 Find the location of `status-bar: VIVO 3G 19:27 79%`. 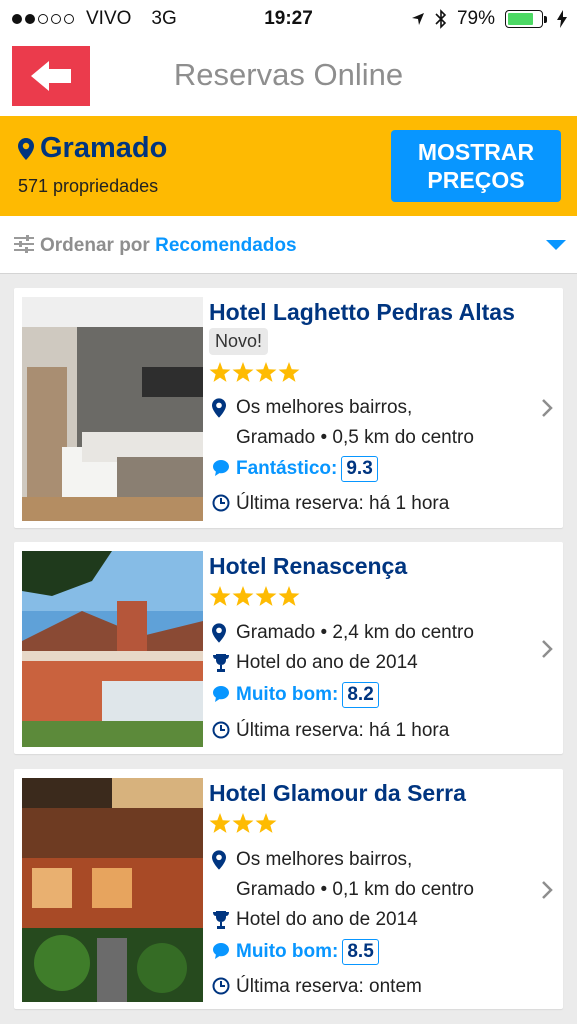

status-bar: VIVO 3G 19:27 79% is located at coordinates (288, 19).